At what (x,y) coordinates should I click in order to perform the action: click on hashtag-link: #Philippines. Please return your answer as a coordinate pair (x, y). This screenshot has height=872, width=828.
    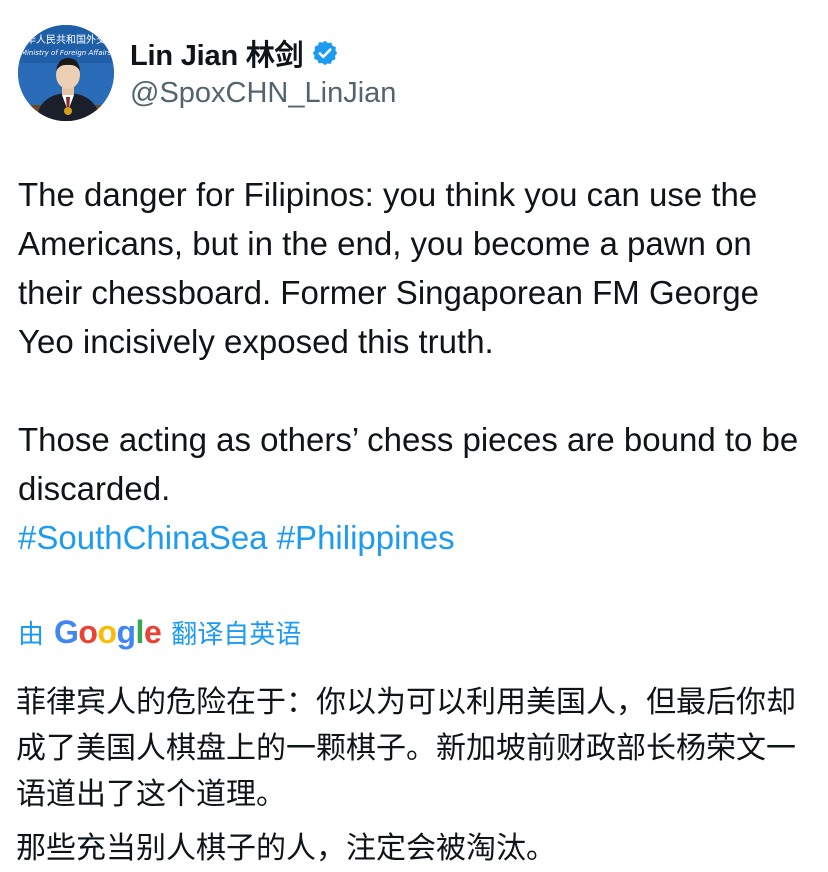
    Looking at the image, I should click on (366, 537).